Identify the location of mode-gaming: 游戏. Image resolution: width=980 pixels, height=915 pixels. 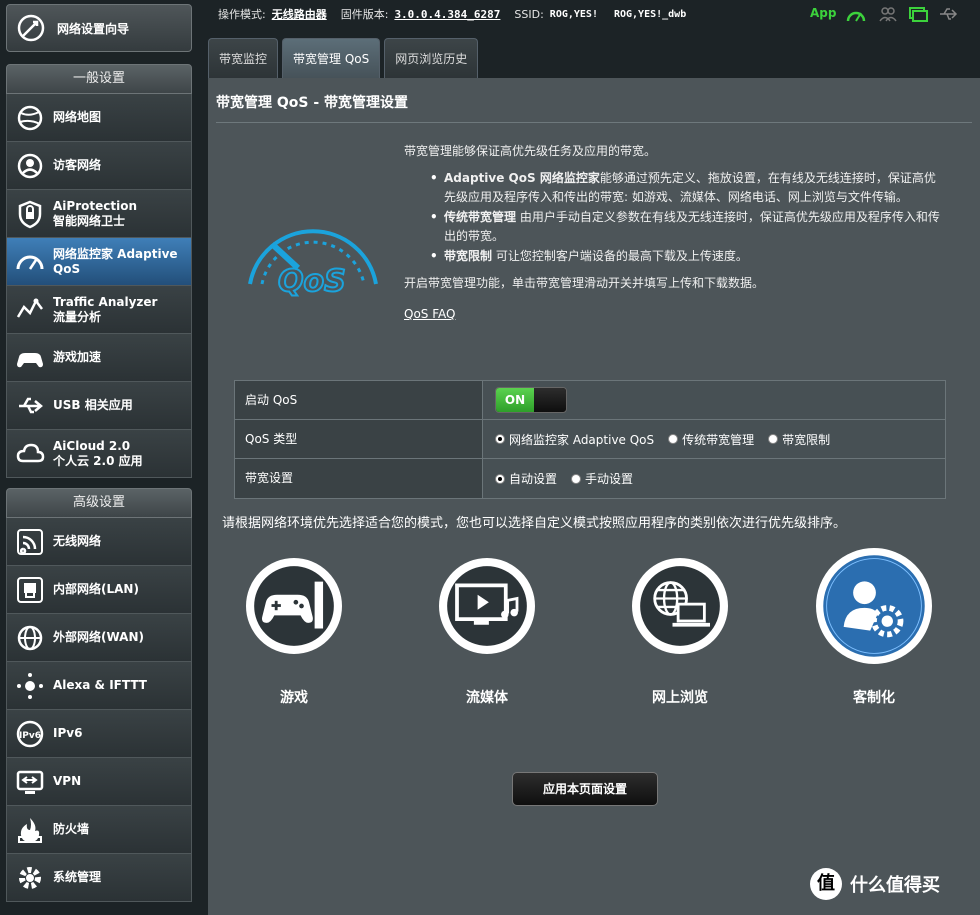
(294, 632).